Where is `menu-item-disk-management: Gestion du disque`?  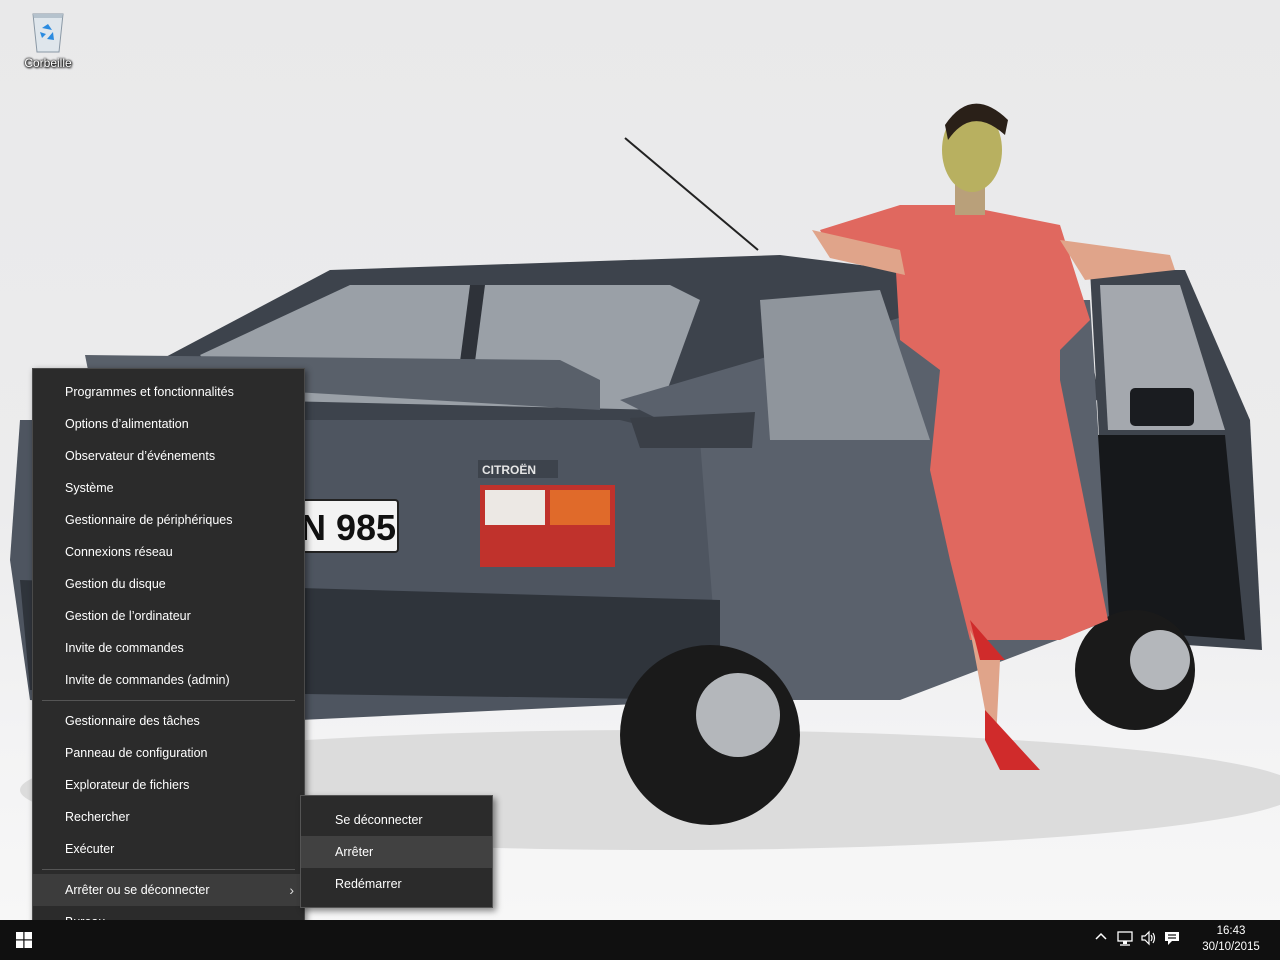
menu-item-disk-management: Gestion du disque is located at coordinates (168, 584).